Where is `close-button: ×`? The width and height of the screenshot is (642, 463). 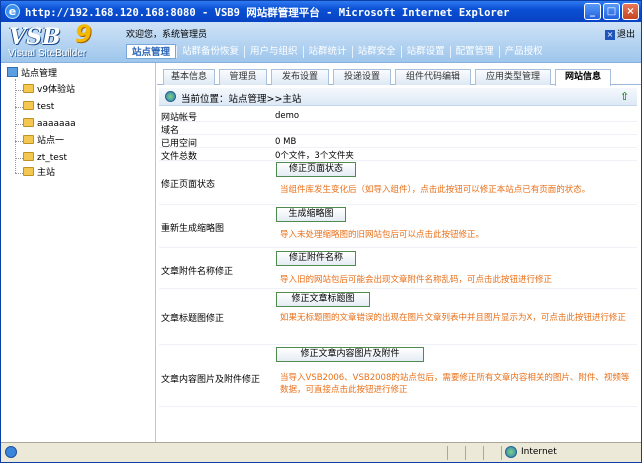
close-button: × is located at coordinates (630, 11).